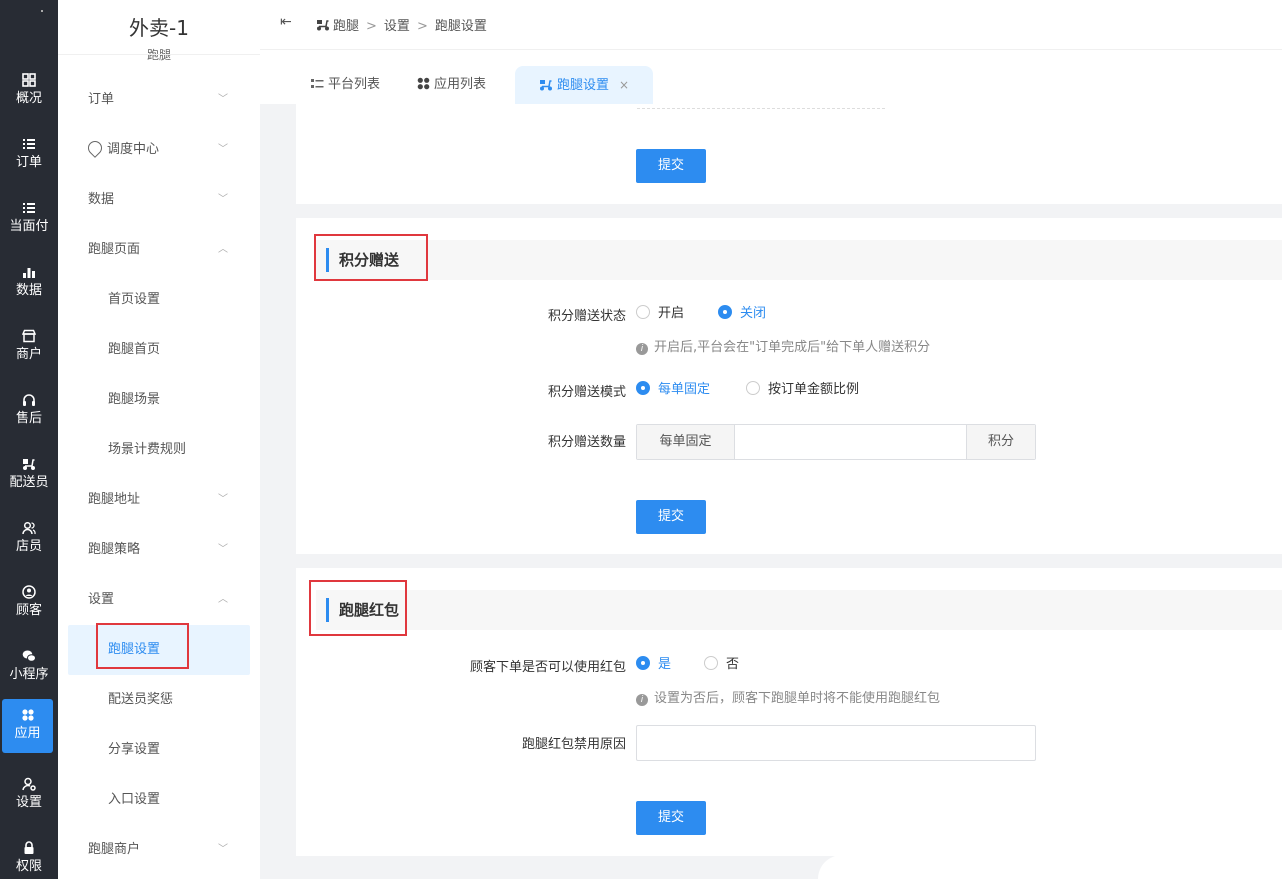  I want to click on menu-label: 订单, so click(101, 99).